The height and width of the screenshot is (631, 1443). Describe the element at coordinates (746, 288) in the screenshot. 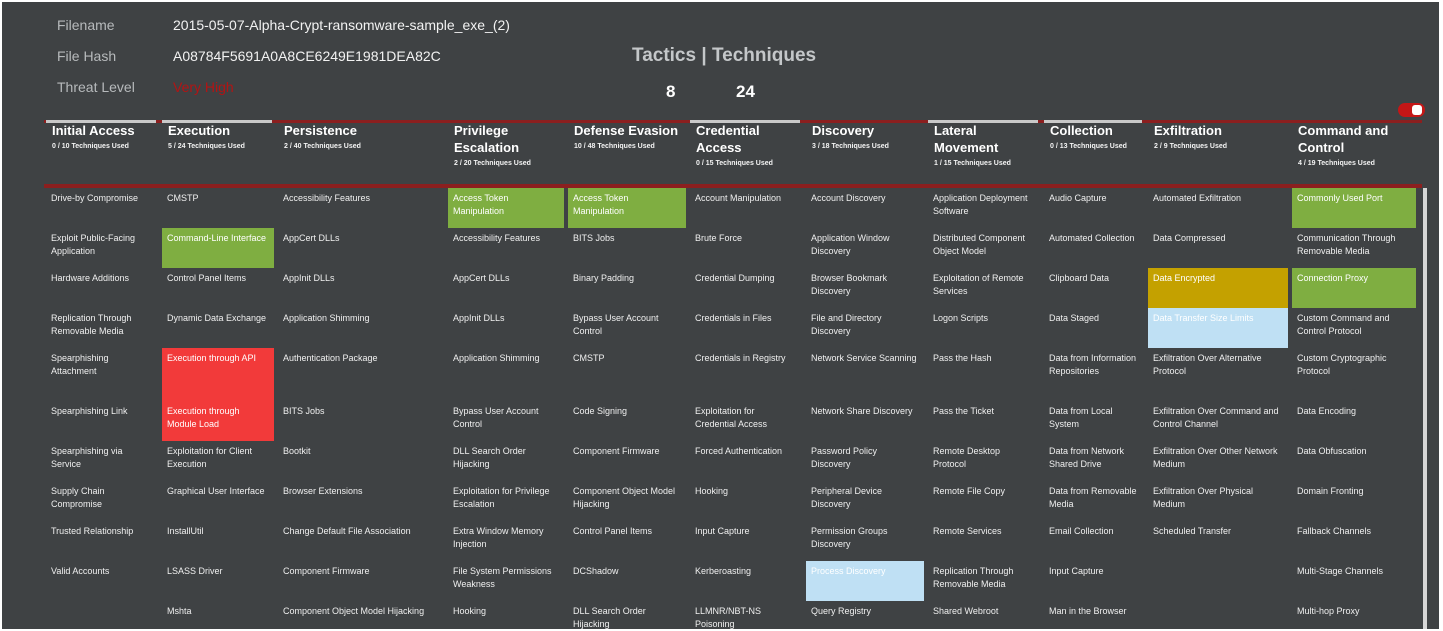

I see `technique-cell: Credential Dumping` at that location.